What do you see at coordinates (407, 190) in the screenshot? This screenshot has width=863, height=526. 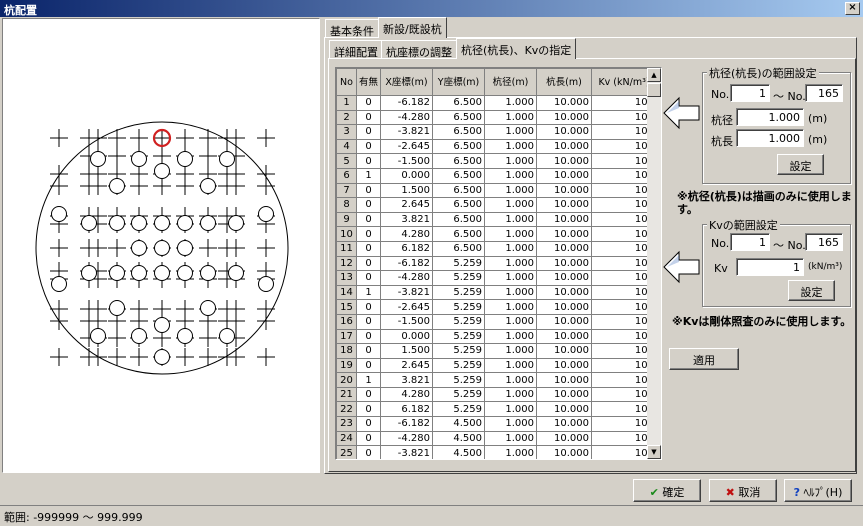 I see `table-cell: 1.500` at bounding box center [407, 190].